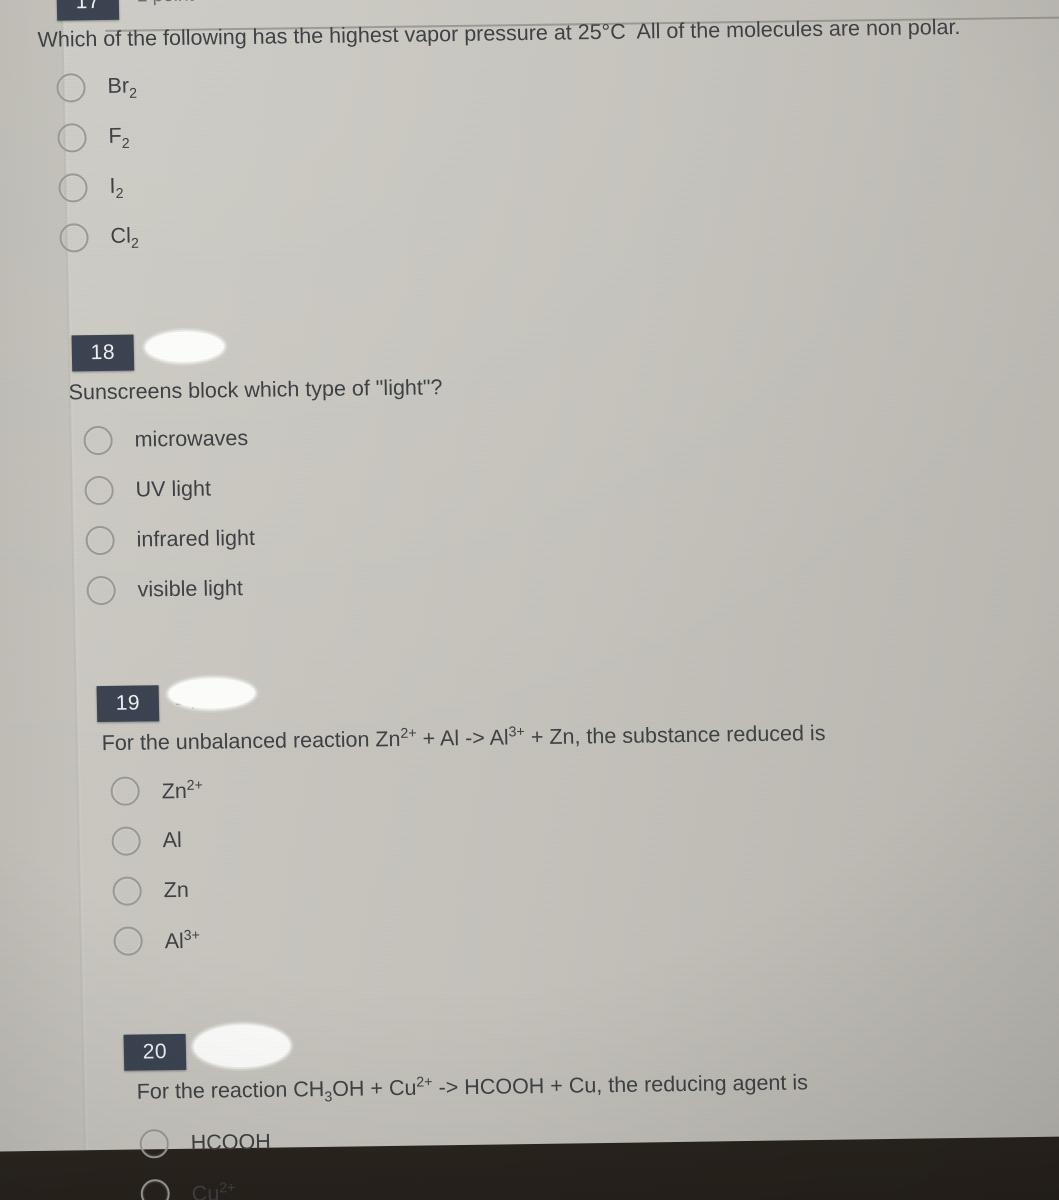 The height and width of the screenshot is (1200, 1059). What do you see at coordinates (125, 237) in the screenshot?
I see `option-label: Cl2` at bounding box center [125, 237].